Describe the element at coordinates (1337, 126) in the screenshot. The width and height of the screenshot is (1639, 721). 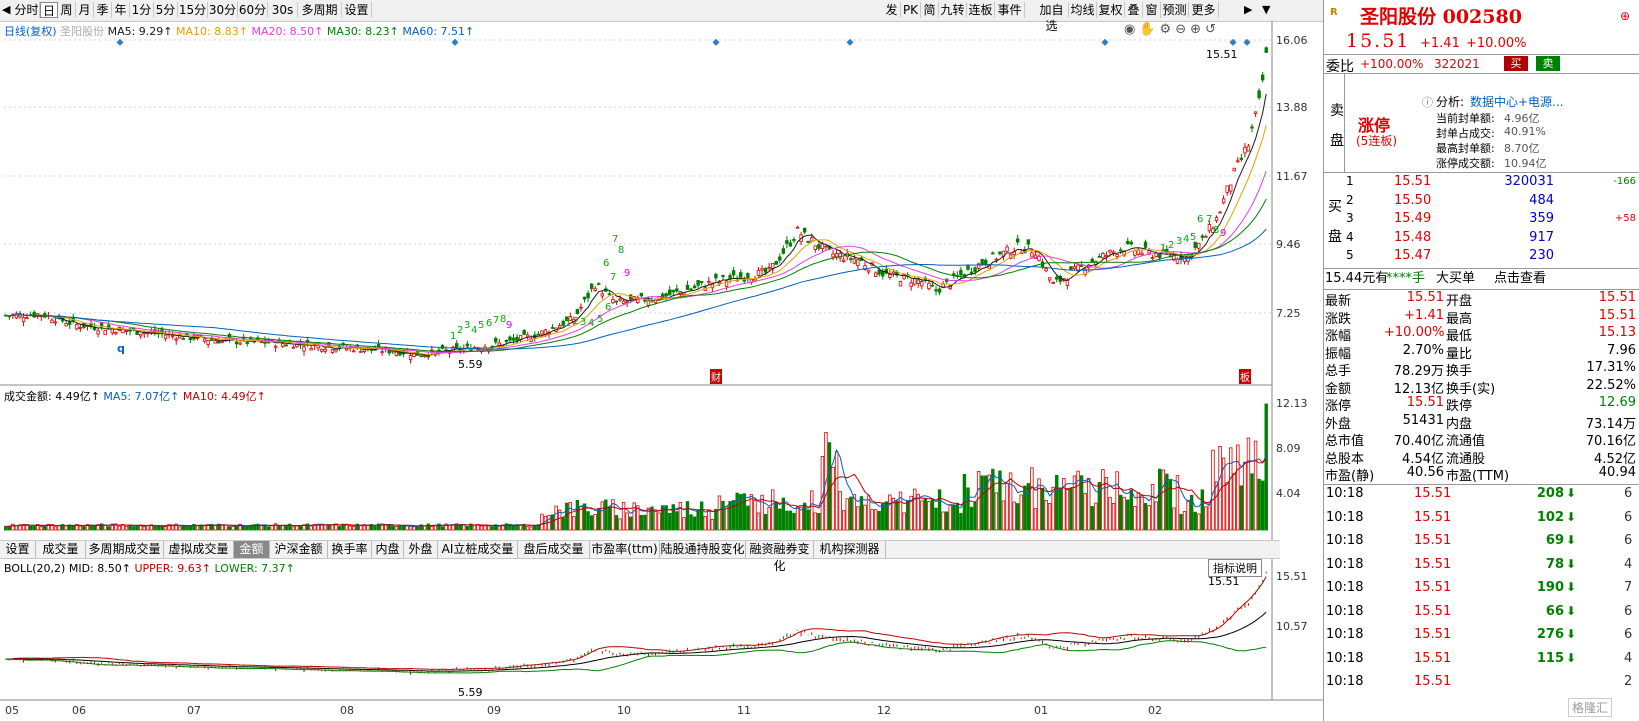
I see `sell-side-label: 卖盘` at that location.